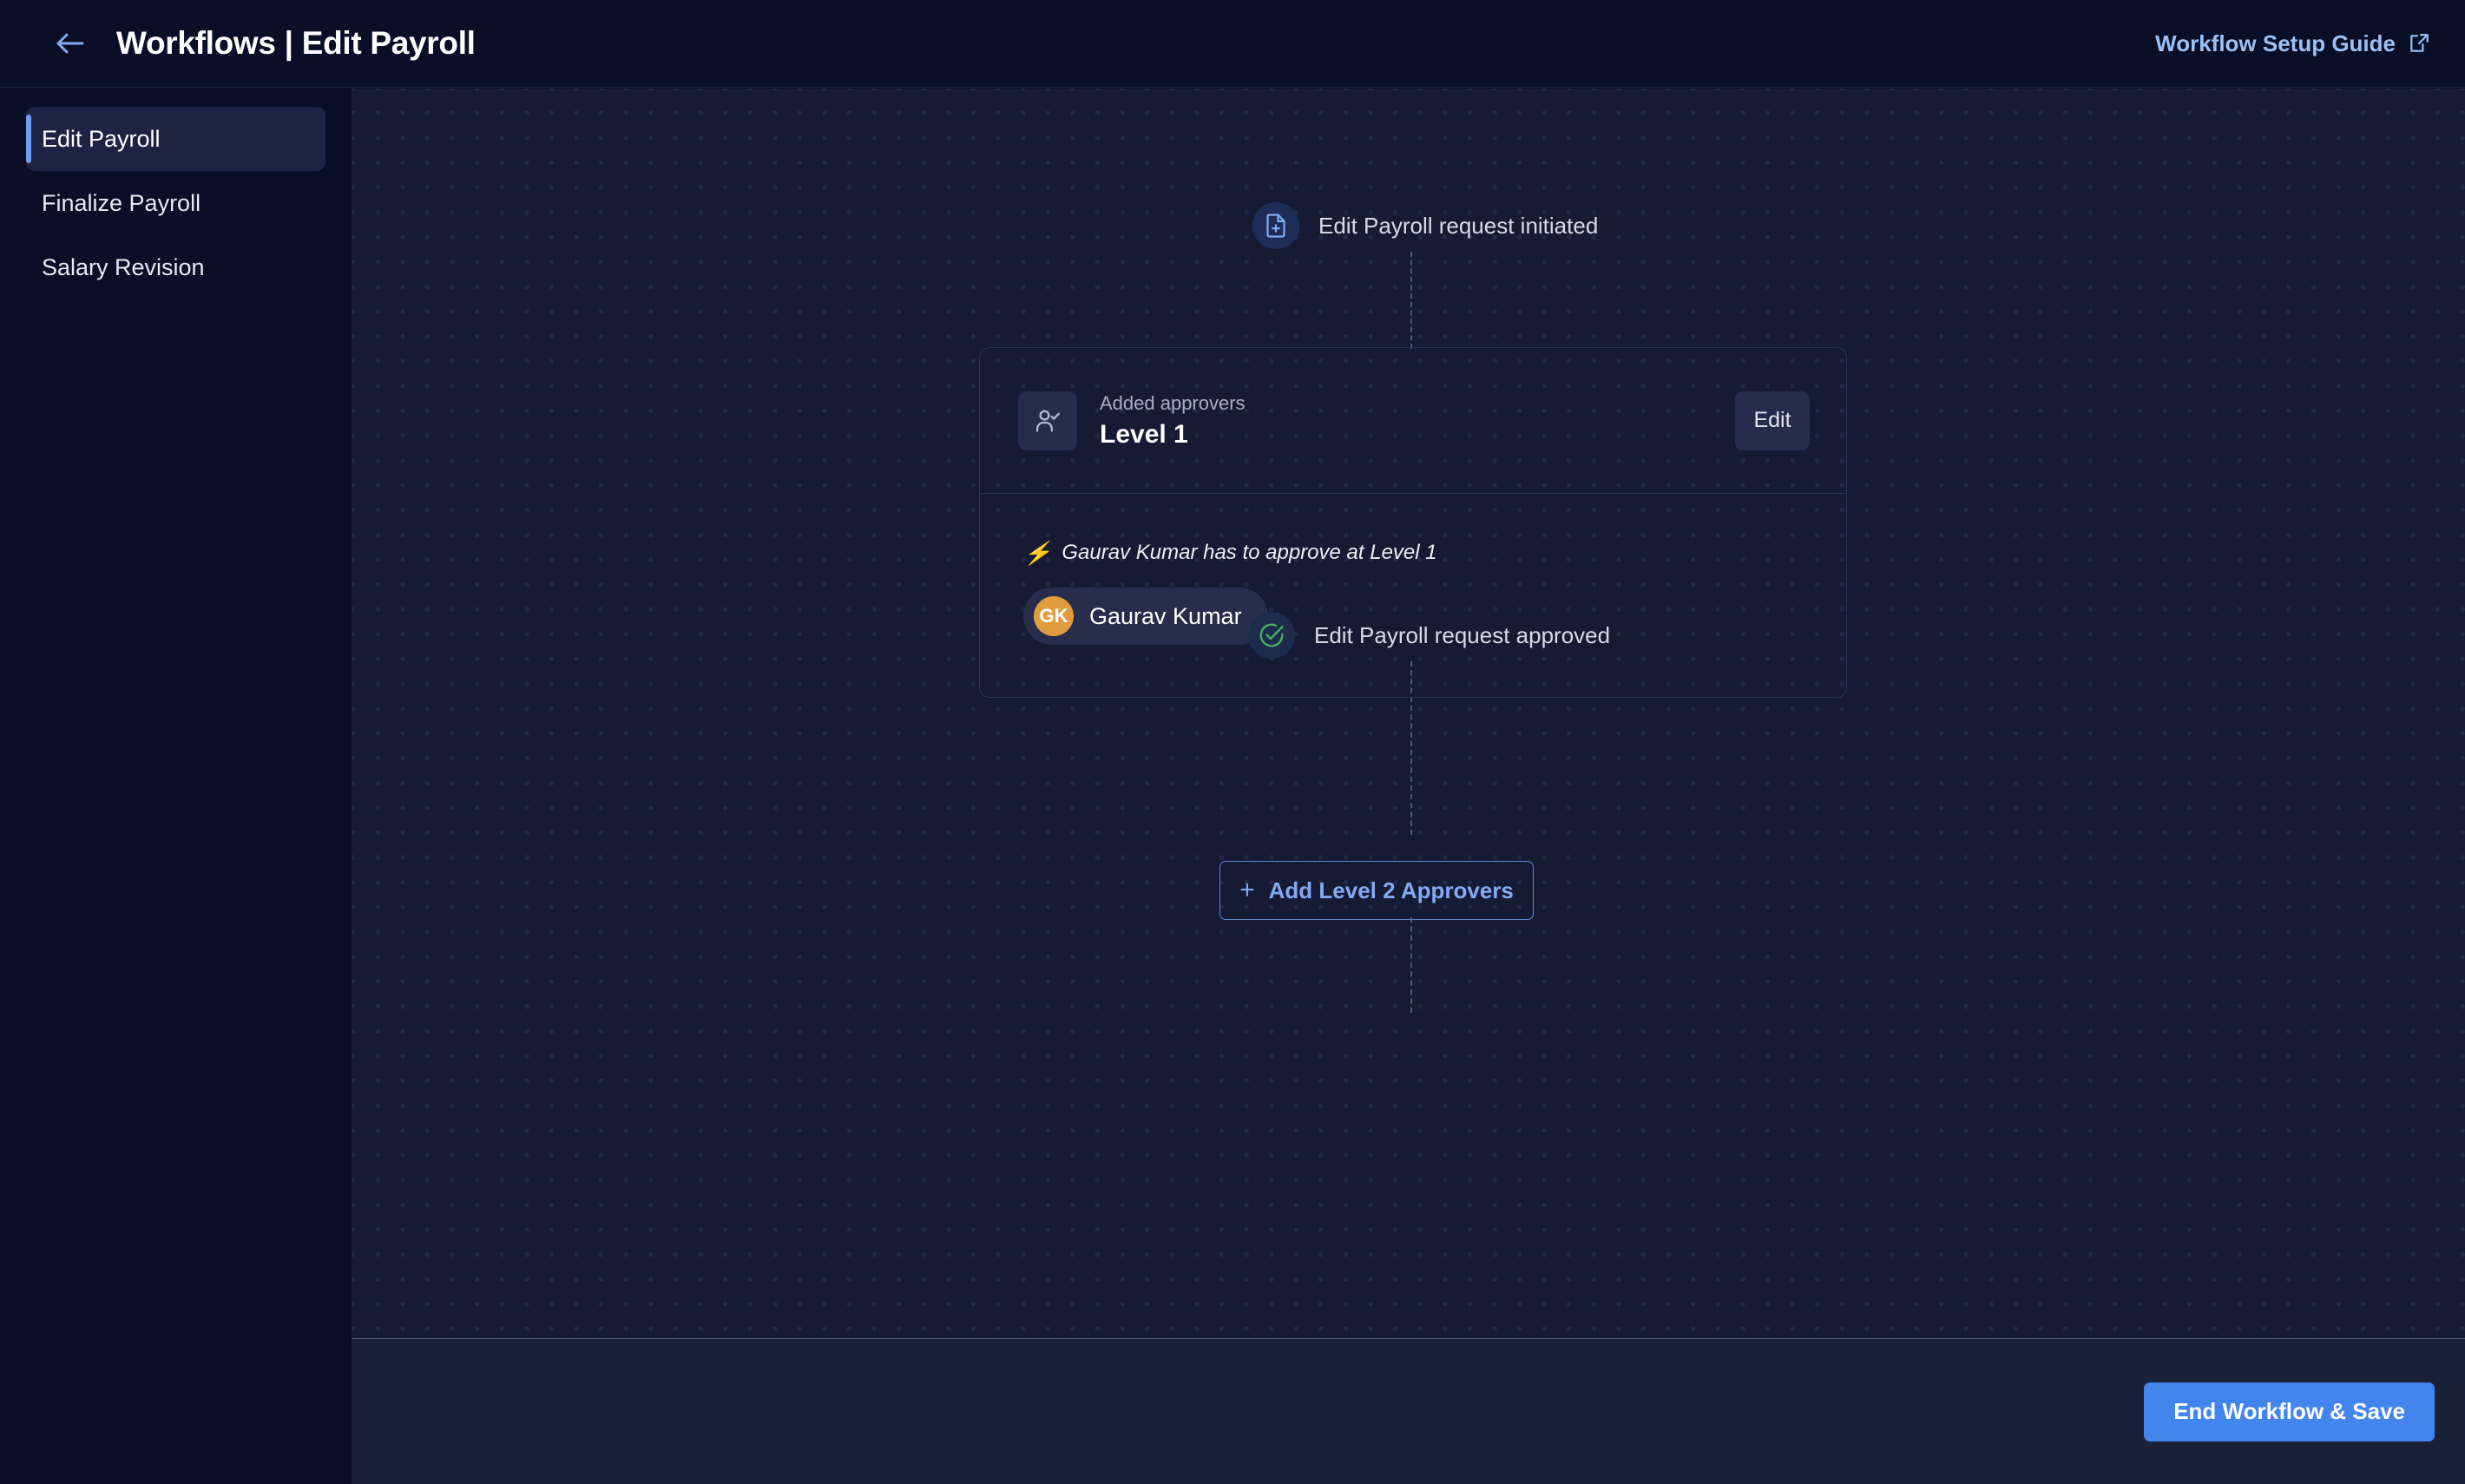 The image size is (2465, 1484). I want to click on file-plus-badge, so click(1275, 226).